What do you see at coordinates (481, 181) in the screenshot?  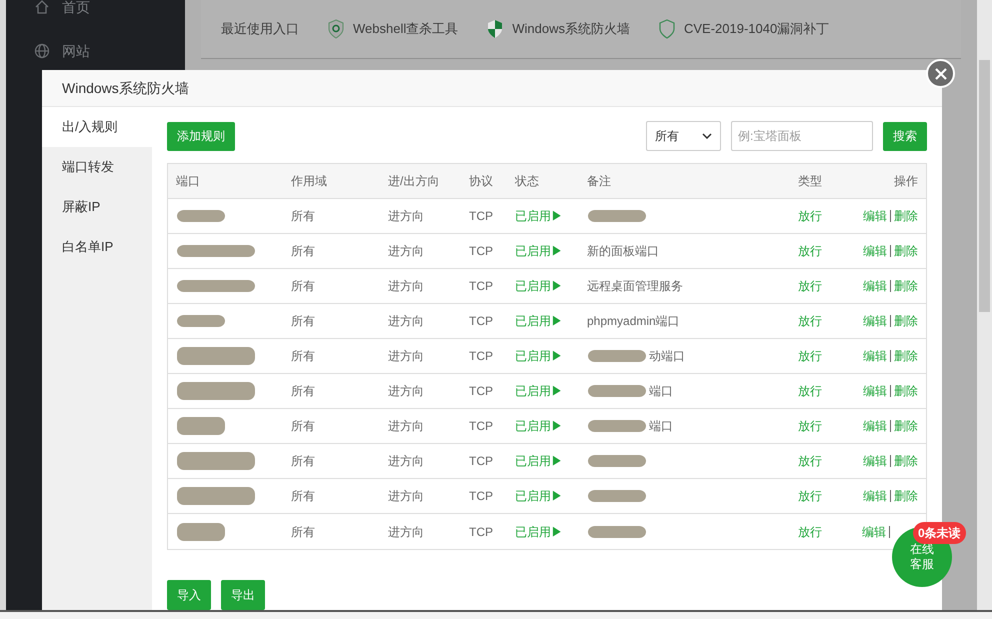 I see `column-header: 协议` at bounding box center [481, 181].